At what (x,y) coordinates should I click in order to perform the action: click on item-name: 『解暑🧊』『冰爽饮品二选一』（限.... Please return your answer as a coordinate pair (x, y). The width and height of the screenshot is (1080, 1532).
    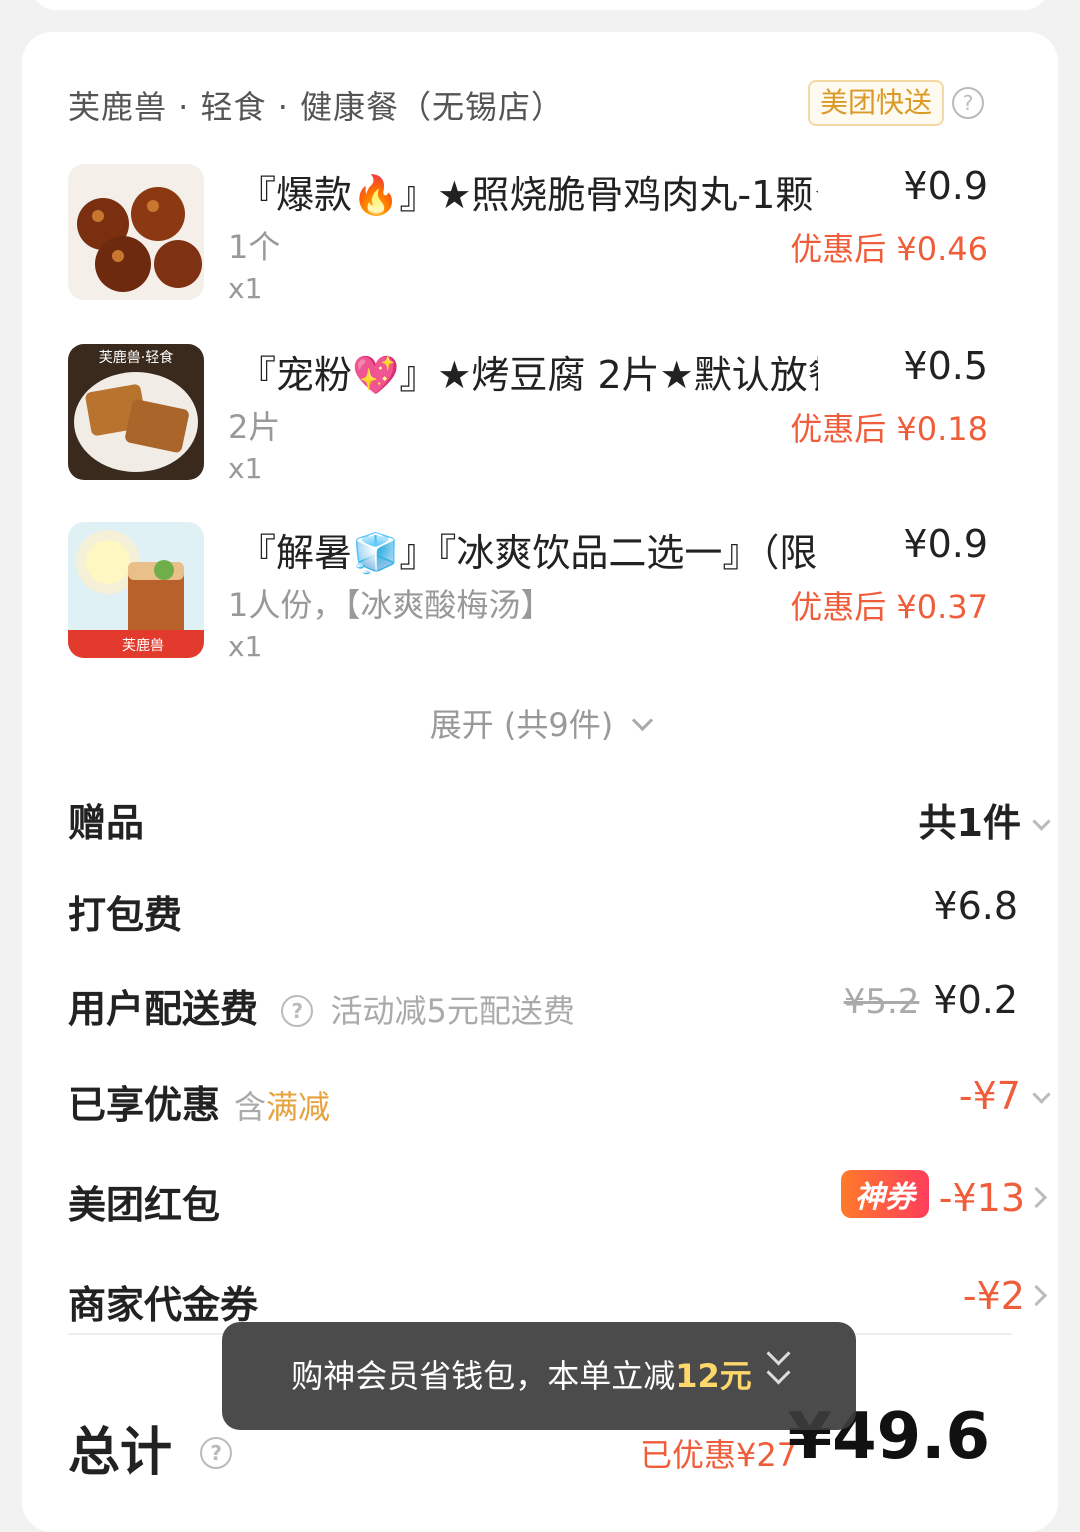
    Looking at the image, I should click on (528, 553).